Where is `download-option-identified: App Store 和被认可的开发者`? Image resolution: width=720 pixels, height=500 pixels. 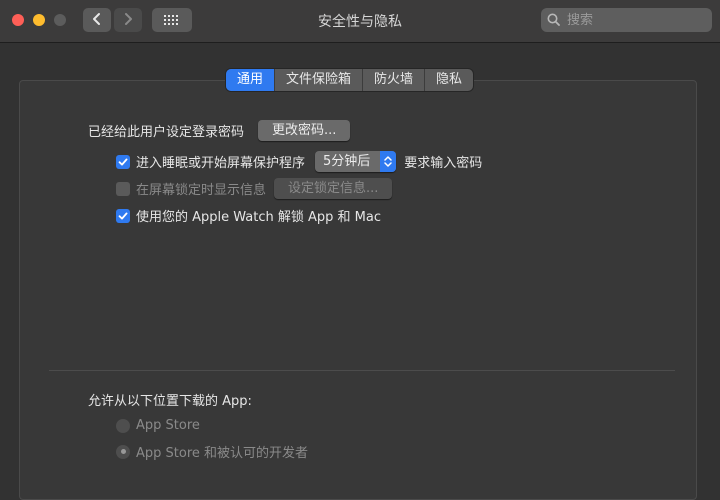 download-option-identified: App Store 和被认可的开发者 is located at coordinates (212, 451).